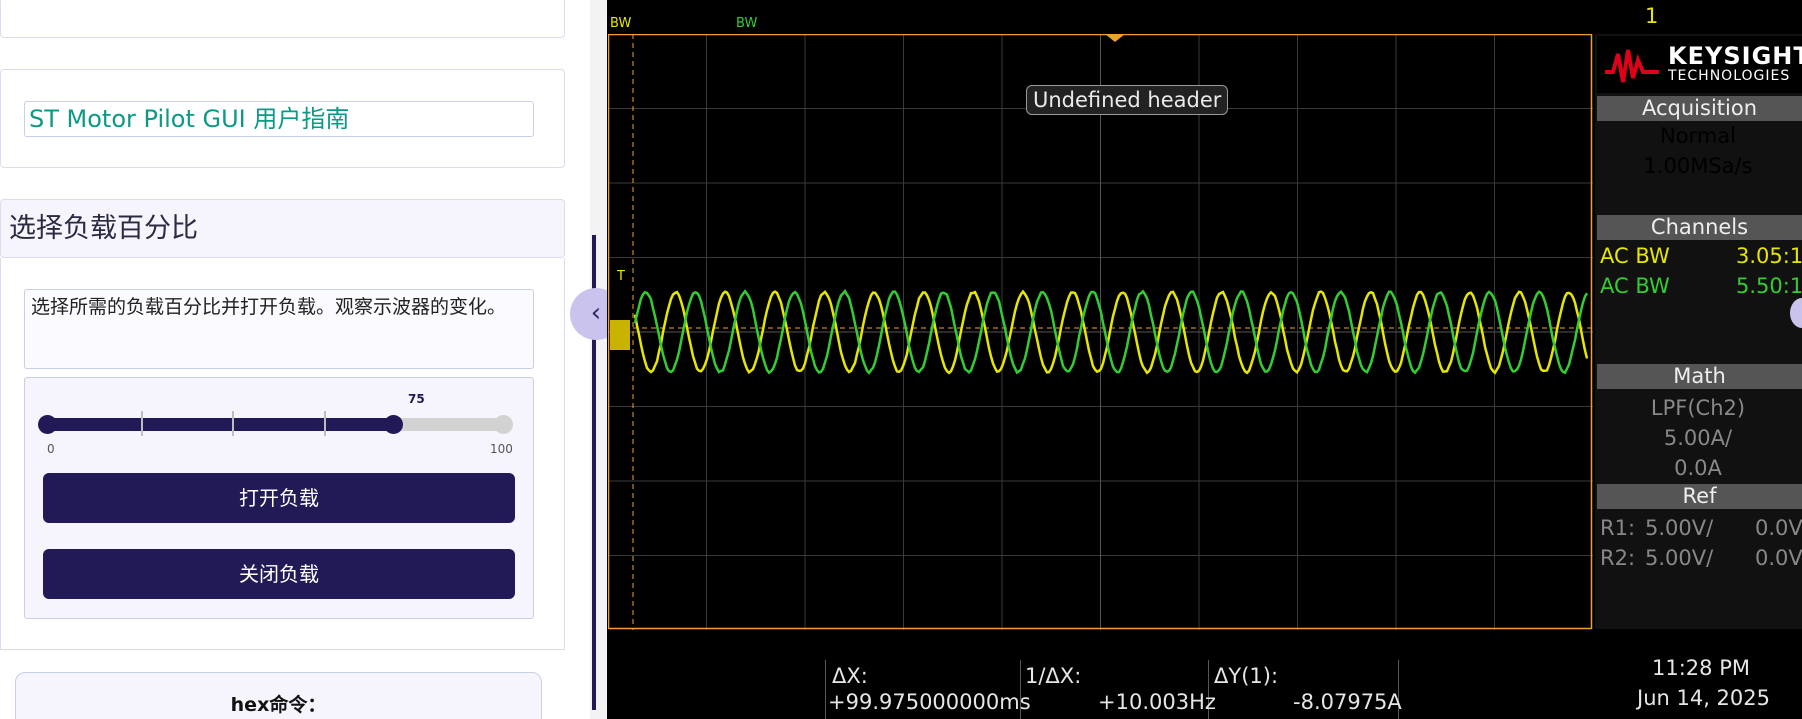  I want to click on inv-delta-x-label: 1/ΔX:, so click(1053, 676).